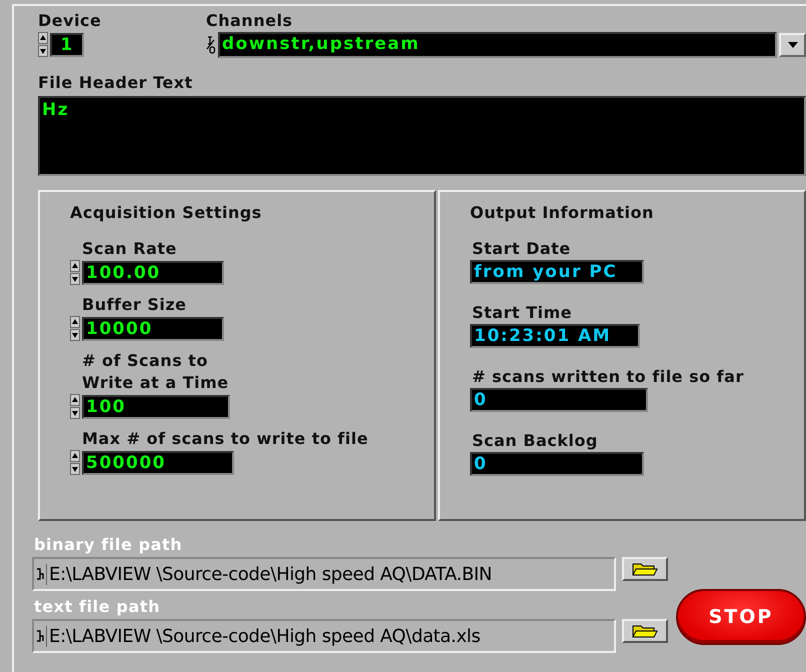  I want to click on field-label: Start Date, so click(521, 249).